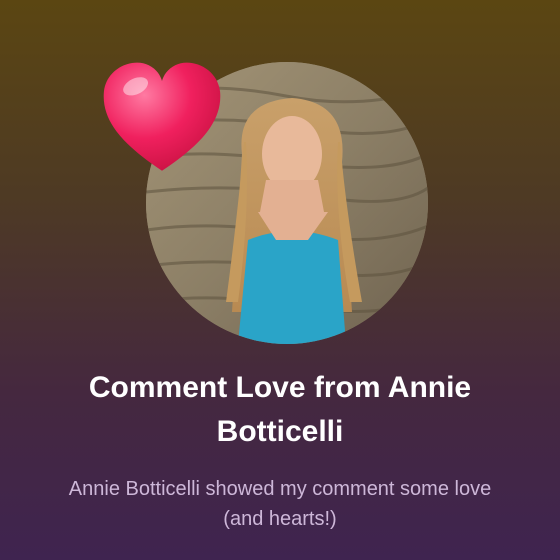 This screenshot has width=560, height=560. Describe the element at coordinates (280, 409) in the screenshot. I see `card-title: Comment Love from Annie Botticelli` at that location.